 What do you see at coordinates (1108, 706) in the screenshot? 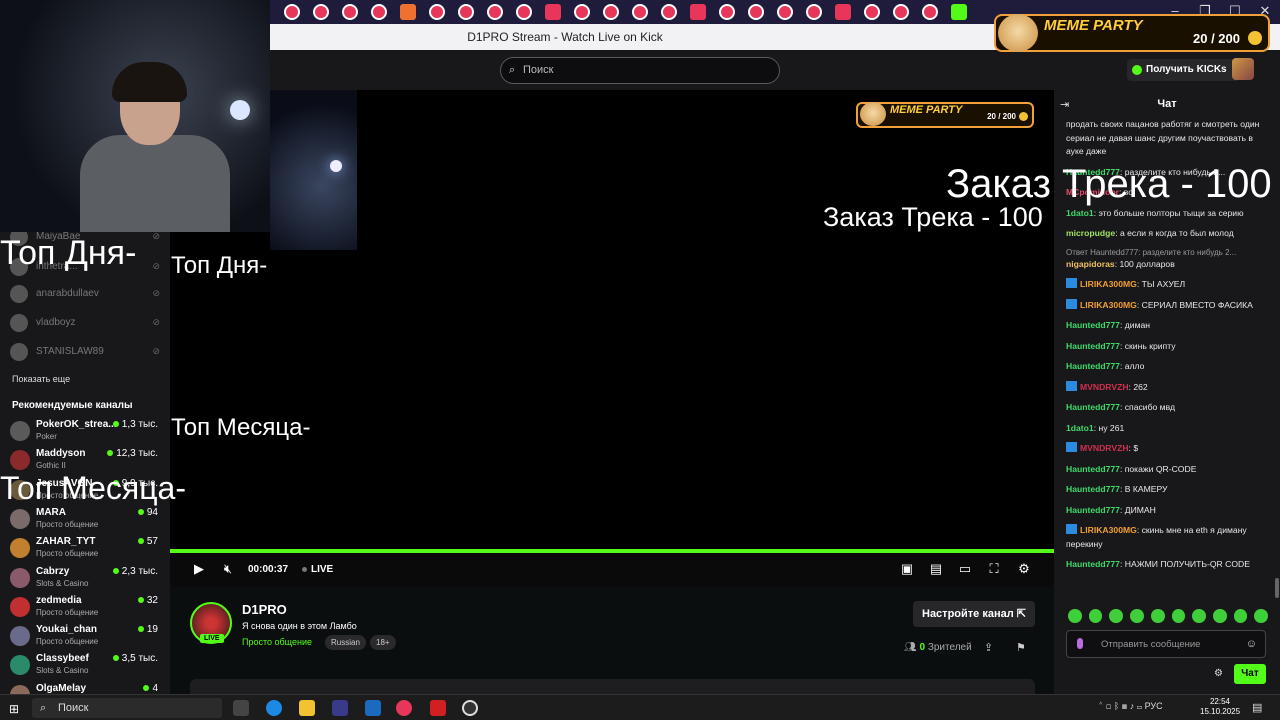
I see `tray-app-icon: ▢` at bounding box center [1108, 706].